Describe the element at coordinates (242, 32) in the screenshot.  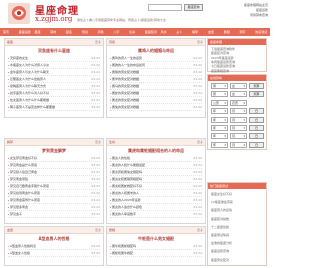
I see `nav-item: 测字` at that location.